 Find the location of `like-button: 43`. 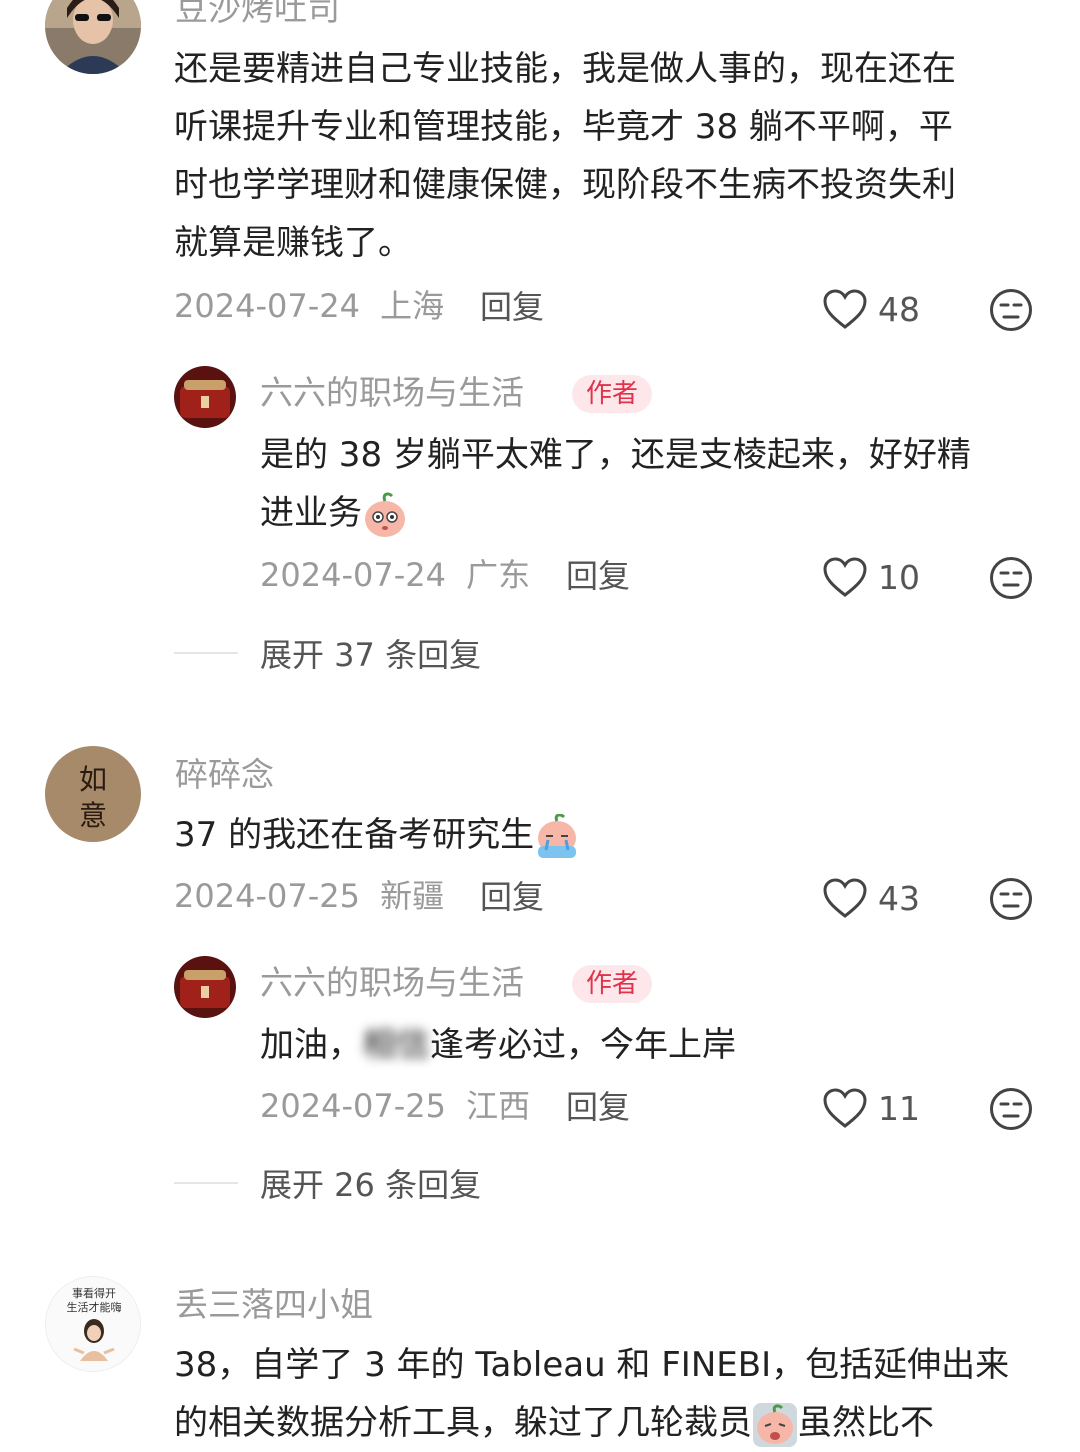

like-button: 43 is located at coordinates (871, 898).